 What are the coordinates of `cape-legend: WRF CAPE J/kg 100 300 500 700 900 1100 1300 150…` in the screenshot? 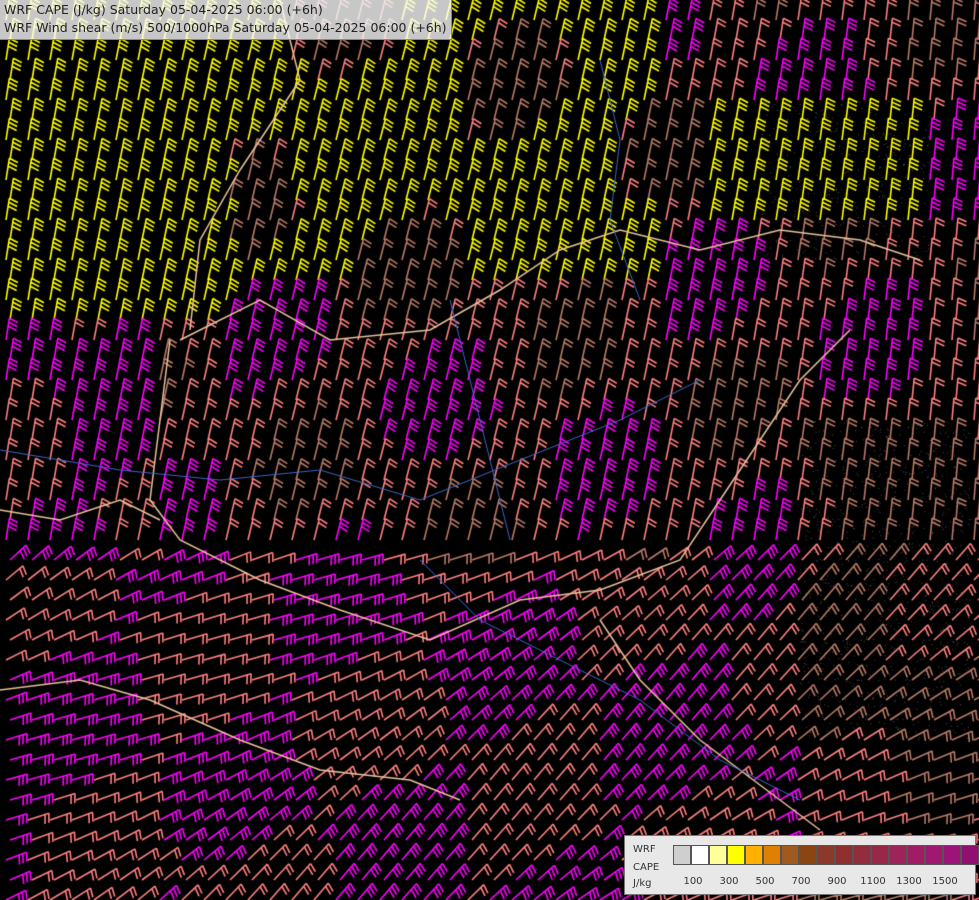 It's located at (800, 865).